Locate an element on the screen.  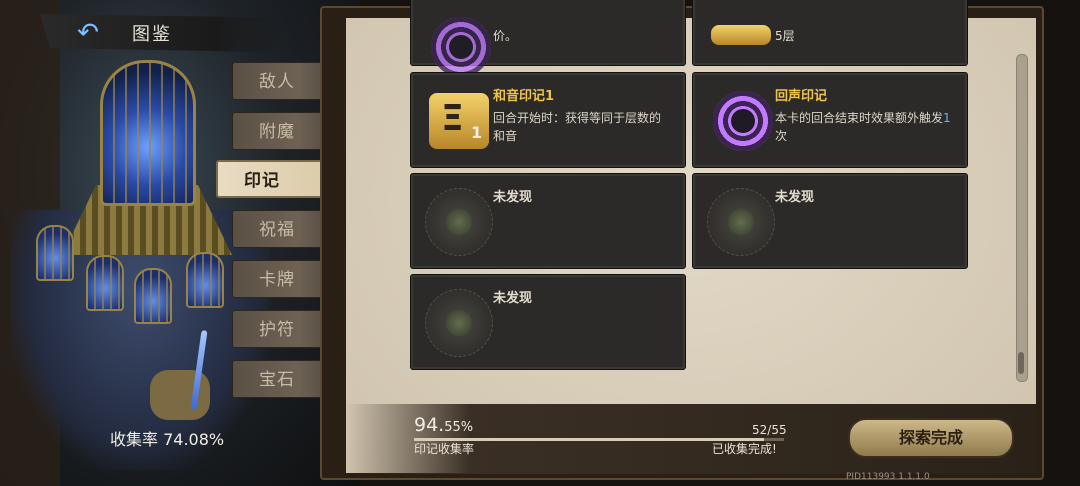
stack-count: 1 is located at coordinates (477, 132).